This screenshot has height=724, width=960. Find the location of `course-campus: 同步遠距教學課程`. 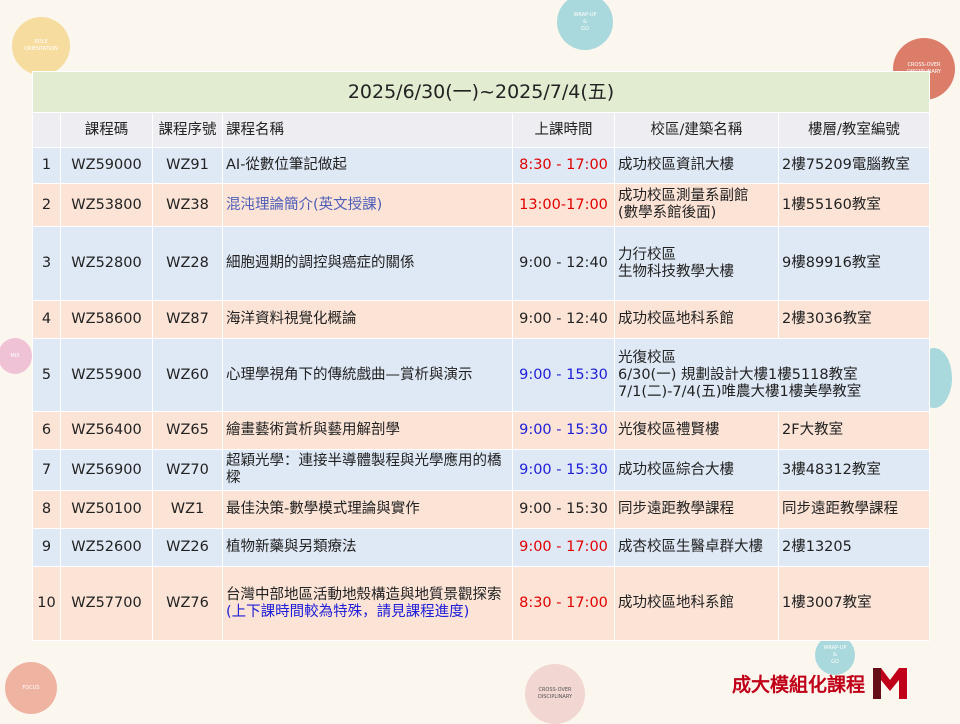

course-campus: 同步遠距教學課程 is located at coordinates (696, 509).